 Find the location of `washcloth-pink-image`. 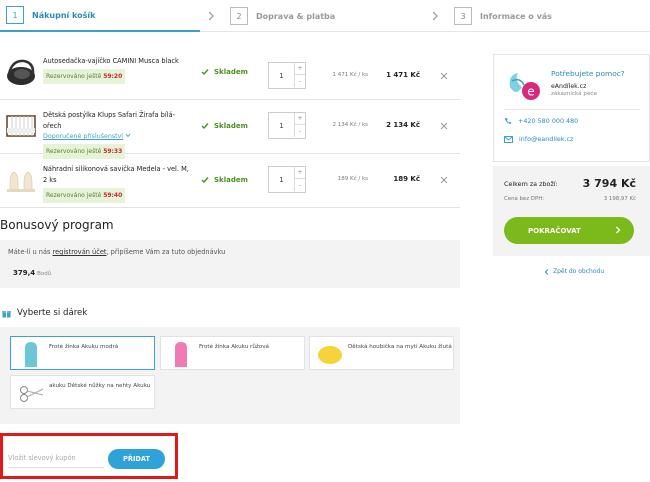

washcloth-pink-image is located at coordinates (181, 354).